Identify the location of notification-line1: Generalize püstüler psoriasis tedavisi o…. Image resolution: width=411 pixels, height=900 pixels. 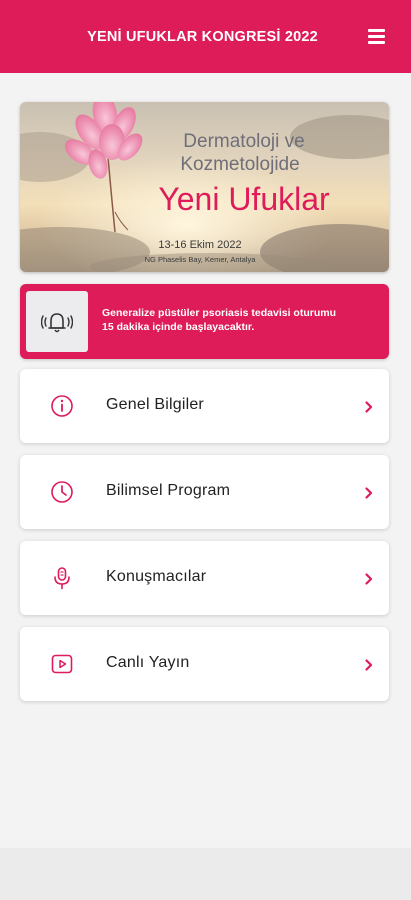
(219, 313).